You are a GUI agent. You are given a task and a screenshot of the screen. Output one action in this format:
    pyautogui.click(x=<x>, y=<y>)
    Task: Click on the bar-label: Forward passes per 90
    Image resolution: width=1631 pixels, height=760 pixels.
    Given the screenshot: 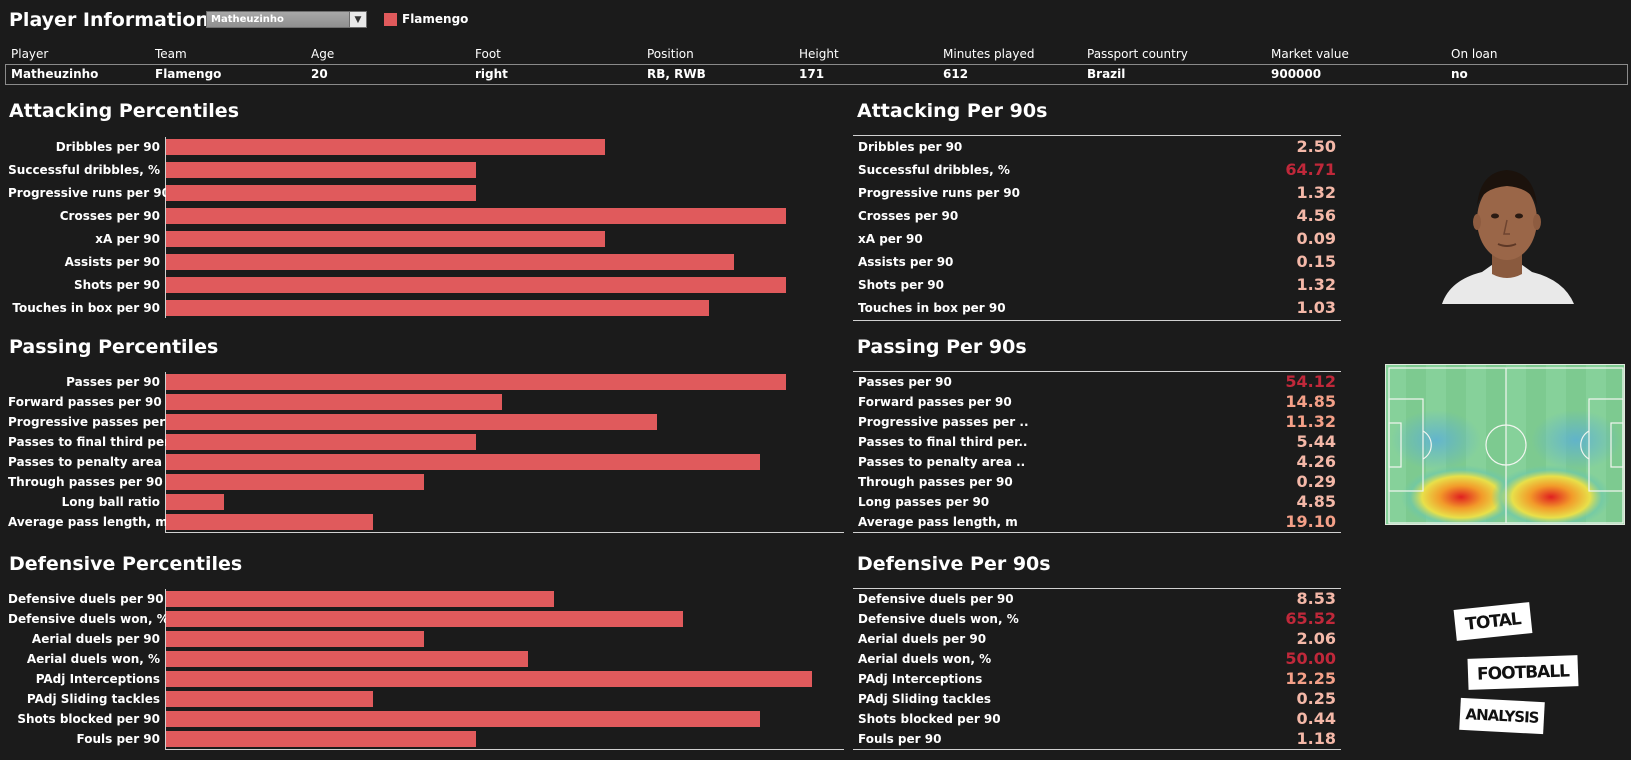 What is the action you would take?
    pyautogui.click(x=85, y=402)
    